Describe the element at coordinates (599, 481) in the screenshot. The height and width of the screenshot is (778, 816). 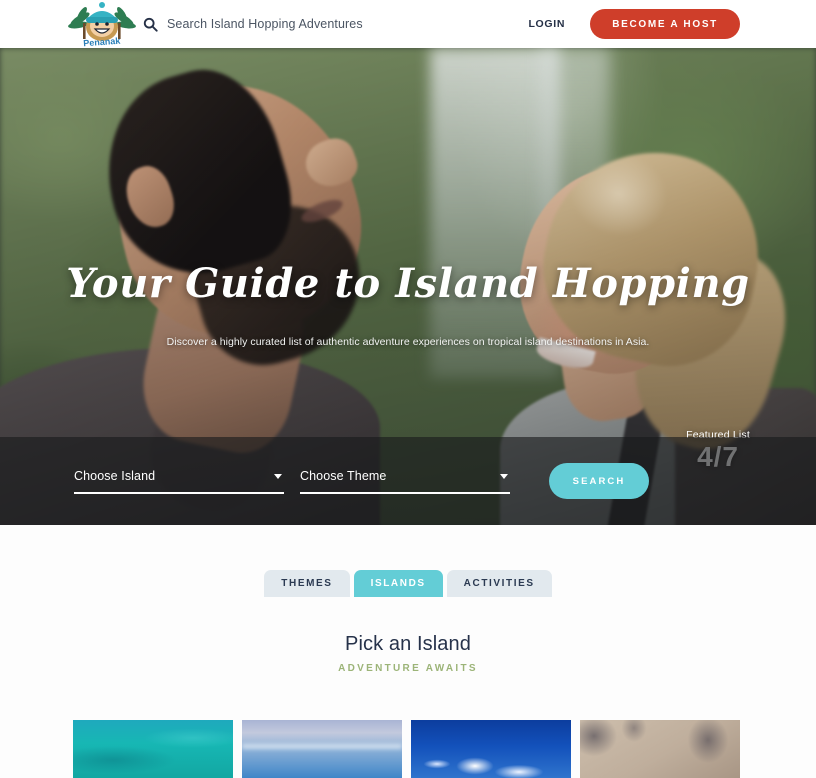
I see `search-button: SEARCH` at that location.